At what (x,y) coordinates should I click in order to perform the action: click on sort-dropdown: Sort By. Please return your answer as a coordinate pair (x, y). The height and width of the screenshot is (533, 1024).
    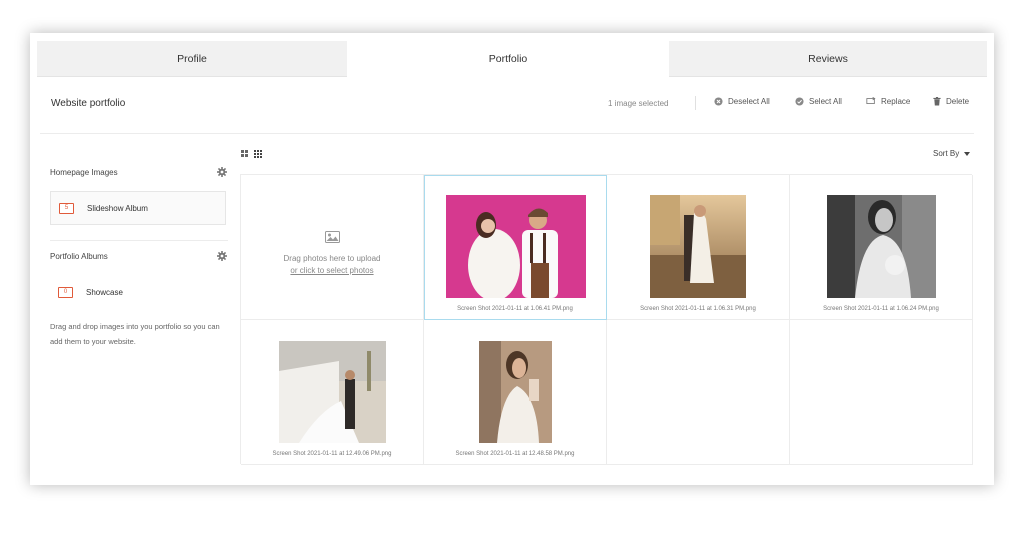
    Looking at the image, I should click on (952, 153).